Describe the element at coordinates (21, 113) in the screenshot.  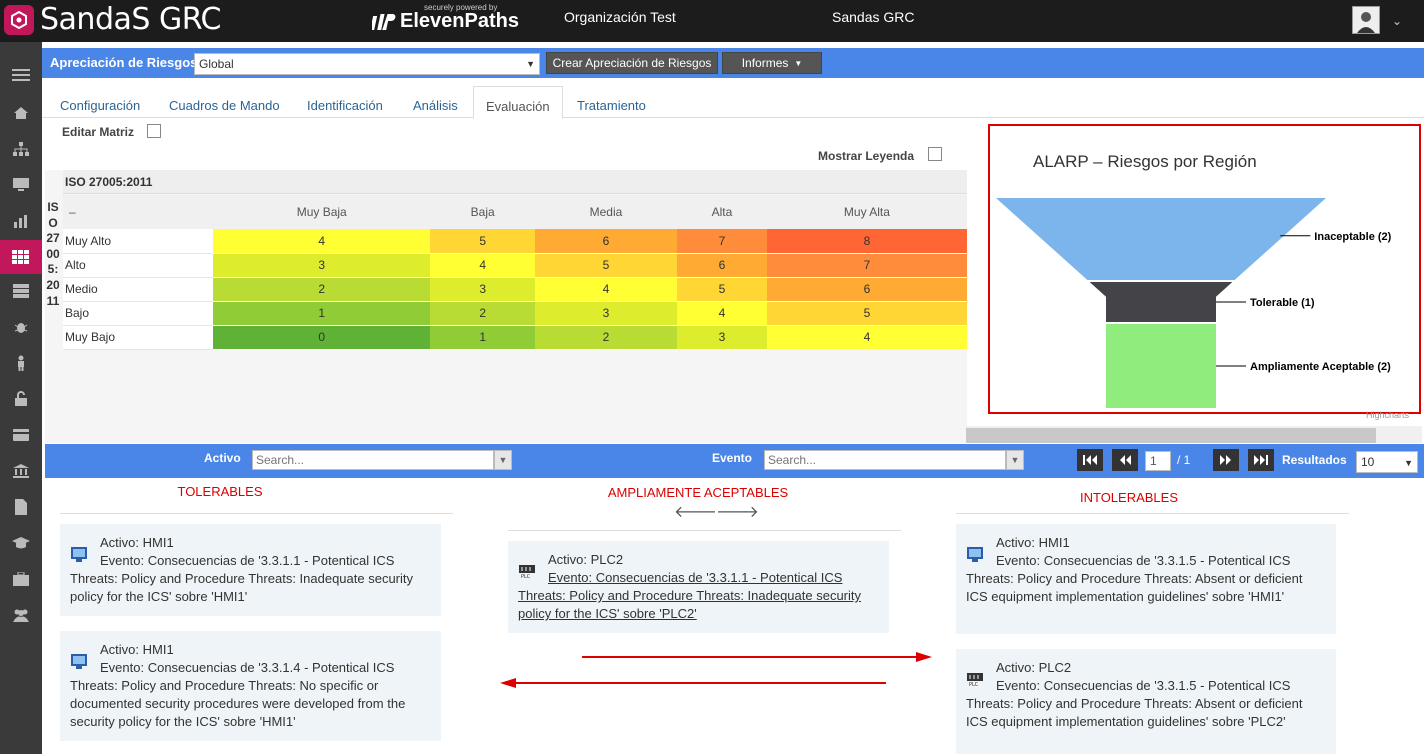
I see `home-icon` at that location.